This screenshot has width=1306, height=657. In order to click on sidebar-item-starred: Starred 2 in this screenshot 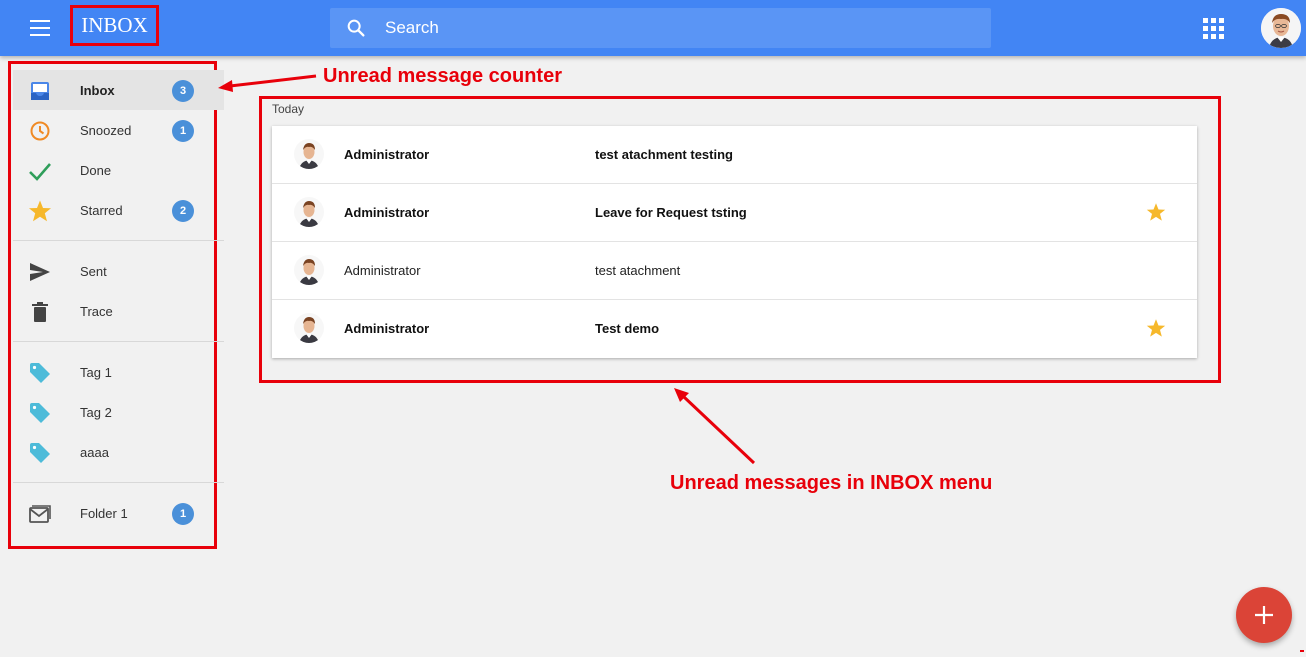, I will do `click(118, 210)`.